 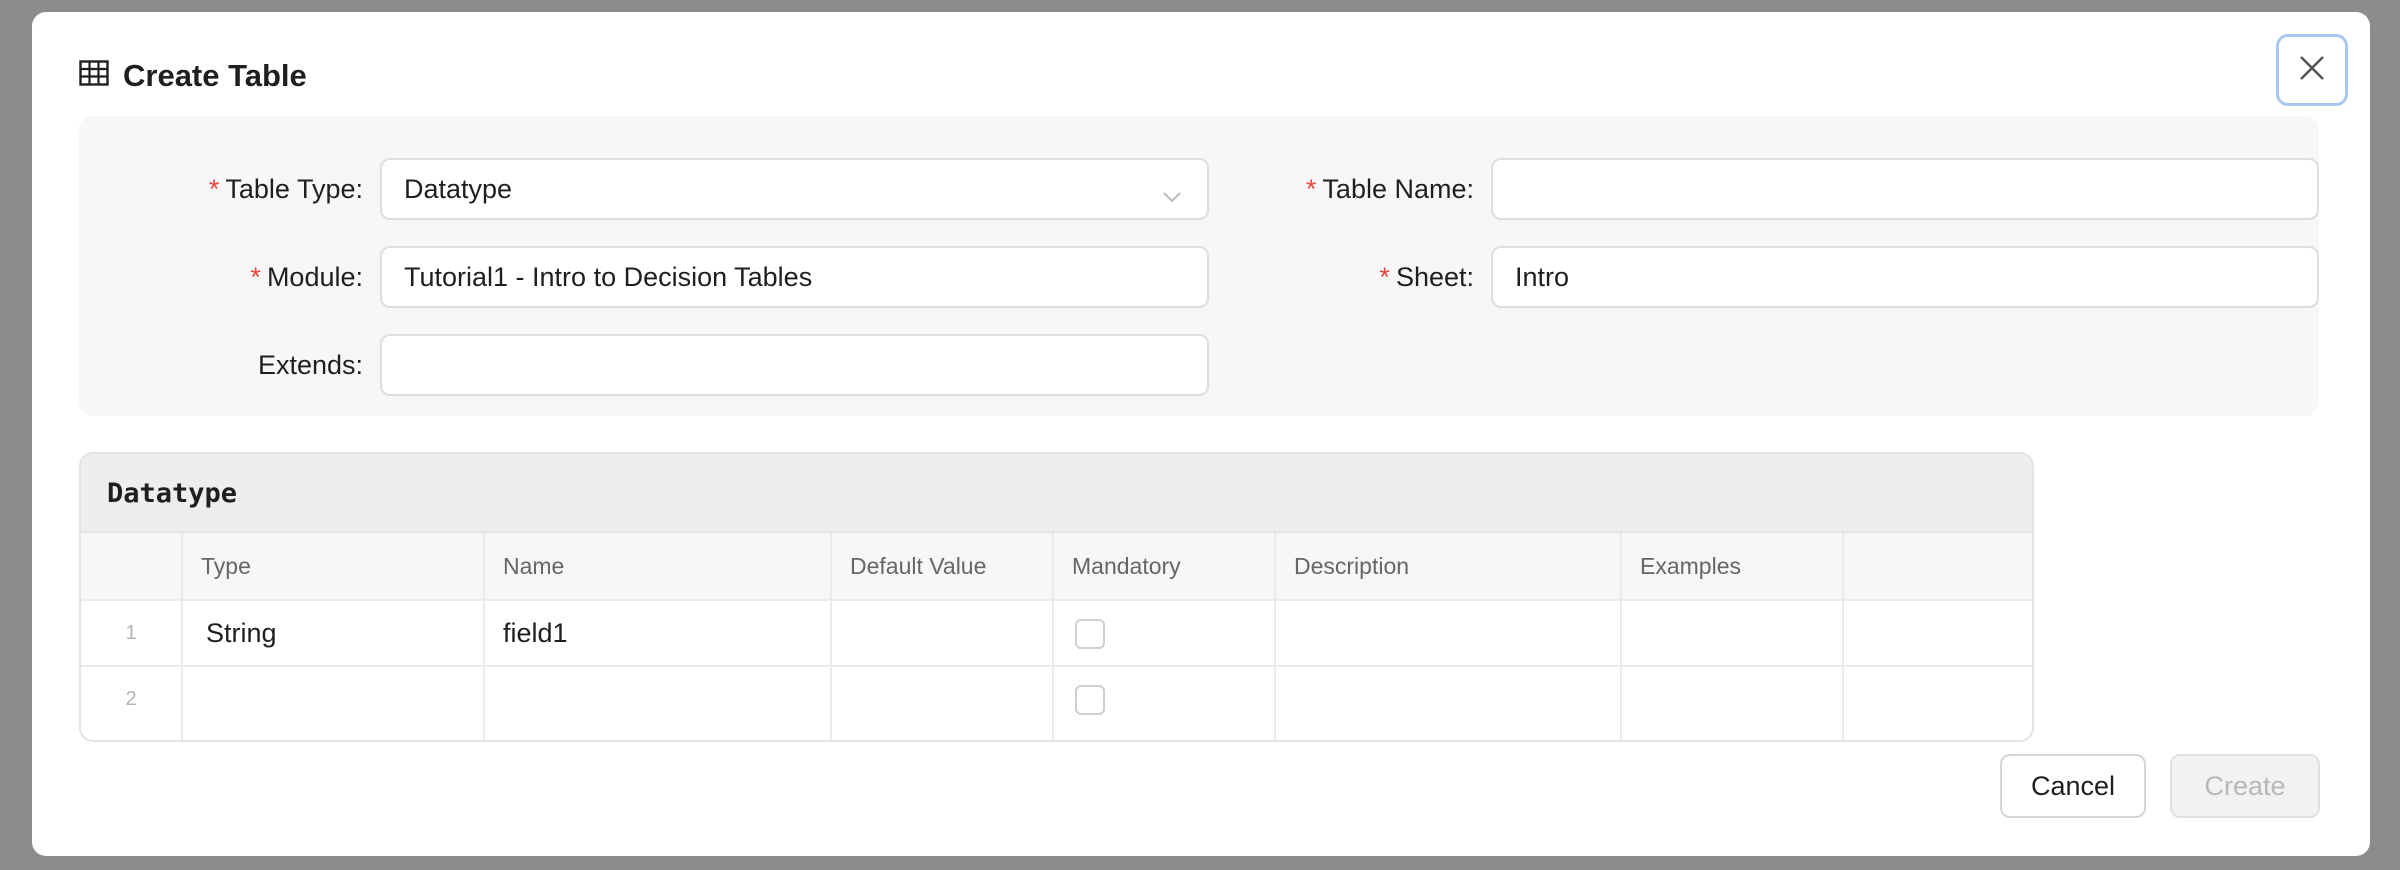 What do you see at coordinates (334, 633) in the screenshot?
I see `type-cell: String` at bounding box center [334, 633].